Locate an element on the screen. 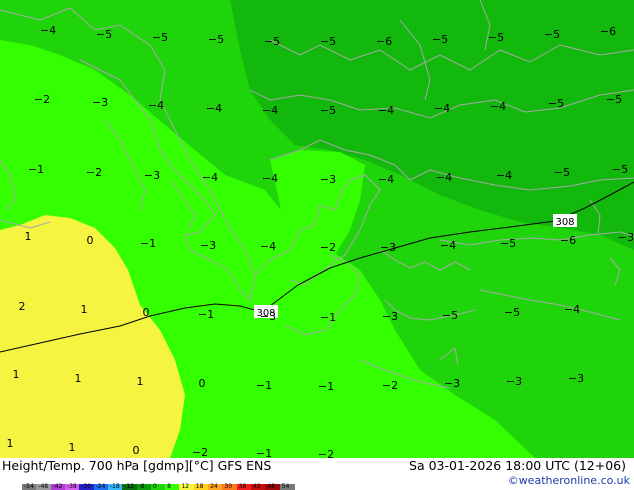 This screenshot has width=634, height=490. scale-tick-label: 42 is located at coordinates (257, 486).